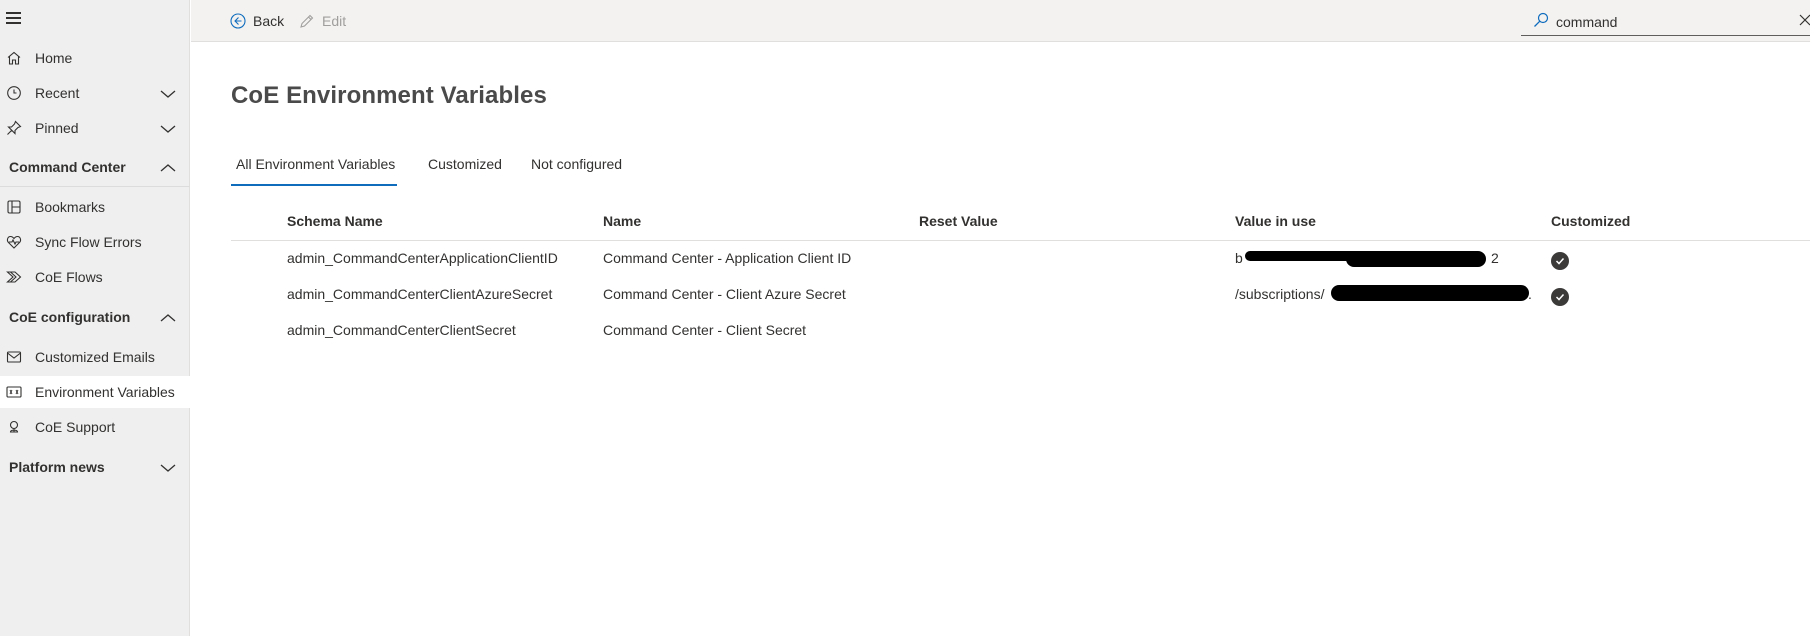  I want to click on edit-button: Edit, so click(322, 21).